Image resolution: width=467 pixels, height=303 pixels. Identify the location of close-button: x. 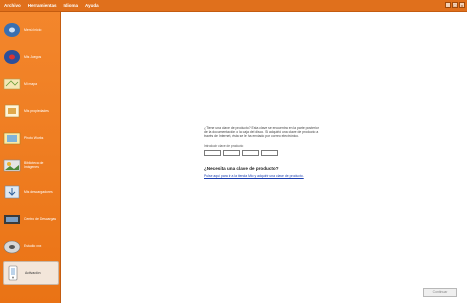
(462, 5).